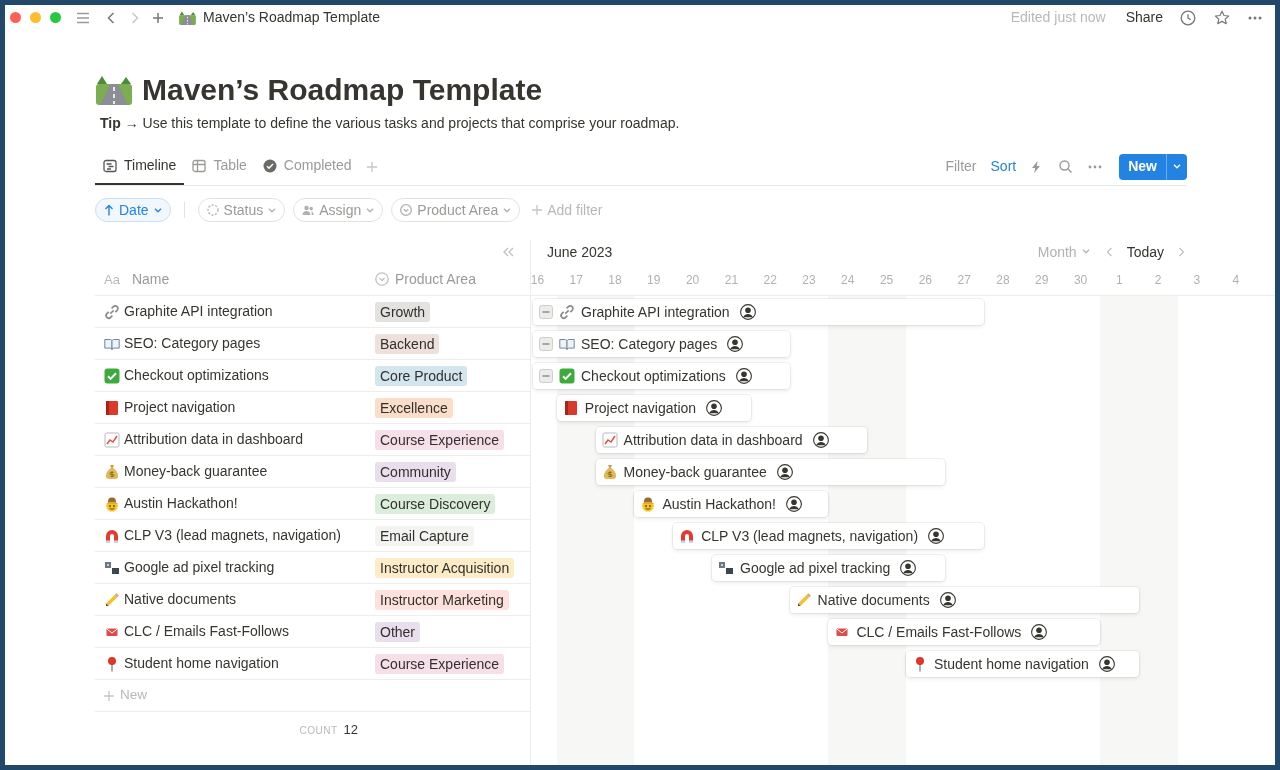 This screenshot has width=1280, height=770. I want to click on dashed-circle-icon, so click(212, 210).